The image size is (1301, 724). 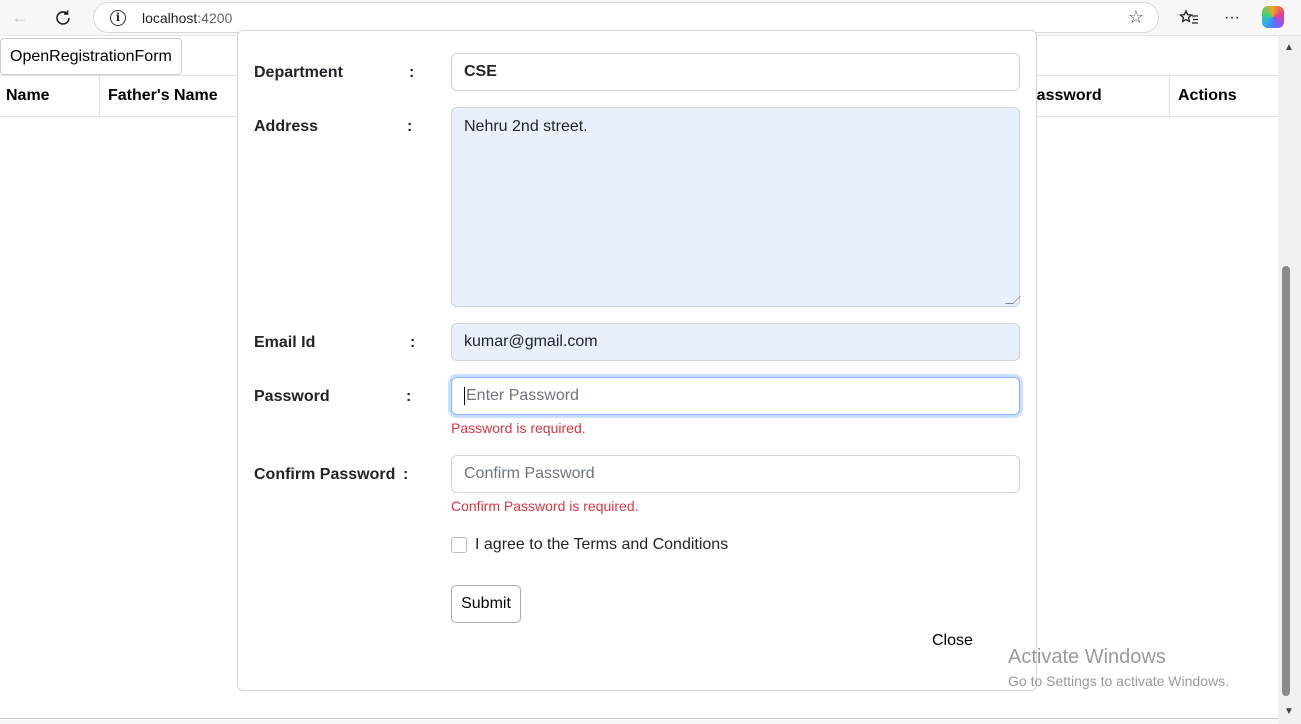 I want to click on confirm-password-field: Confirm Password, so click(x=735, y=474).